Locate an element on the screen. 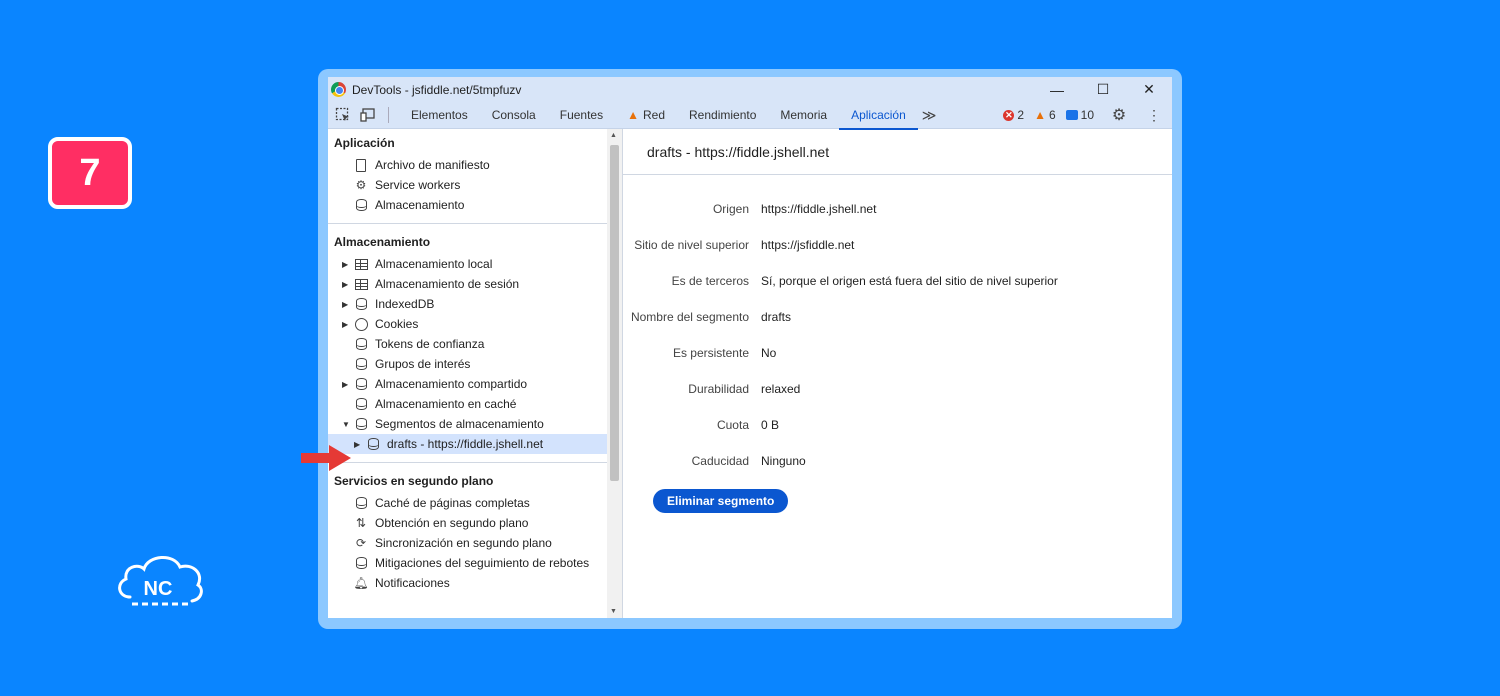  tab-aplicacion: Aplicación is located at coordinates (878, 116).